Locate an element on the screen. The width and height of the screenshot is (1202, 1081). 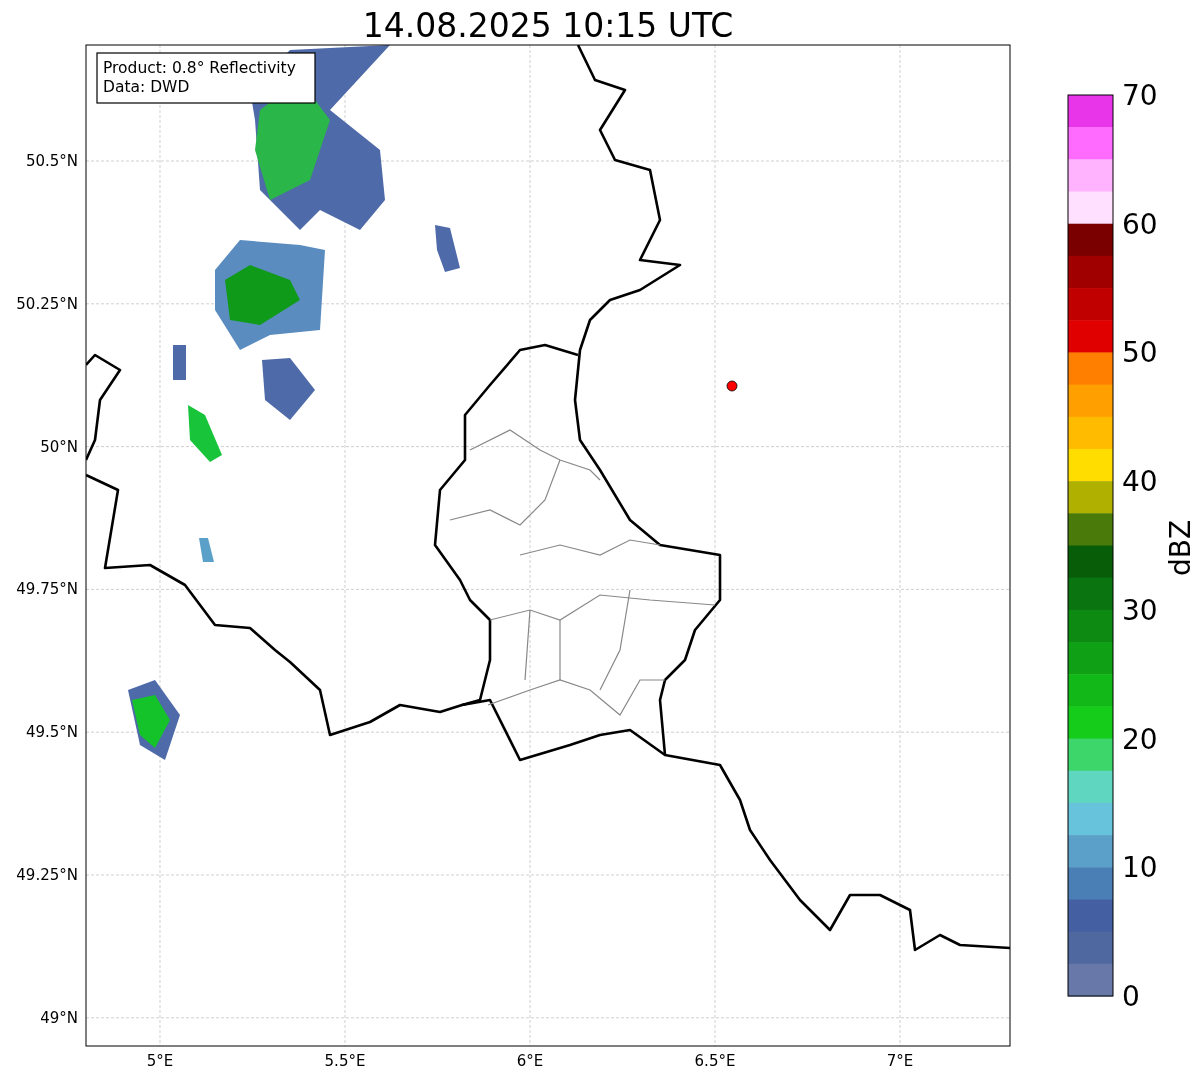
radar-site-marker is located at coordinates (732, 386).